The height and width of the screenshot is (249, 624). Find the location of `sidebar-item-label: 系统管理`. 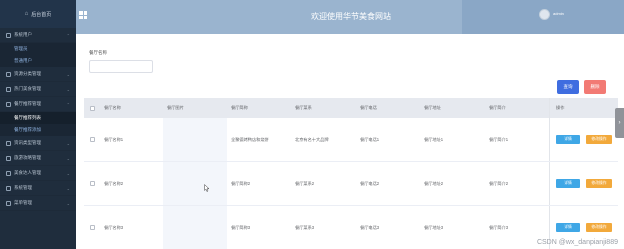

sidebar-item-label: 系统管理 is located at coordinates (23, 187).